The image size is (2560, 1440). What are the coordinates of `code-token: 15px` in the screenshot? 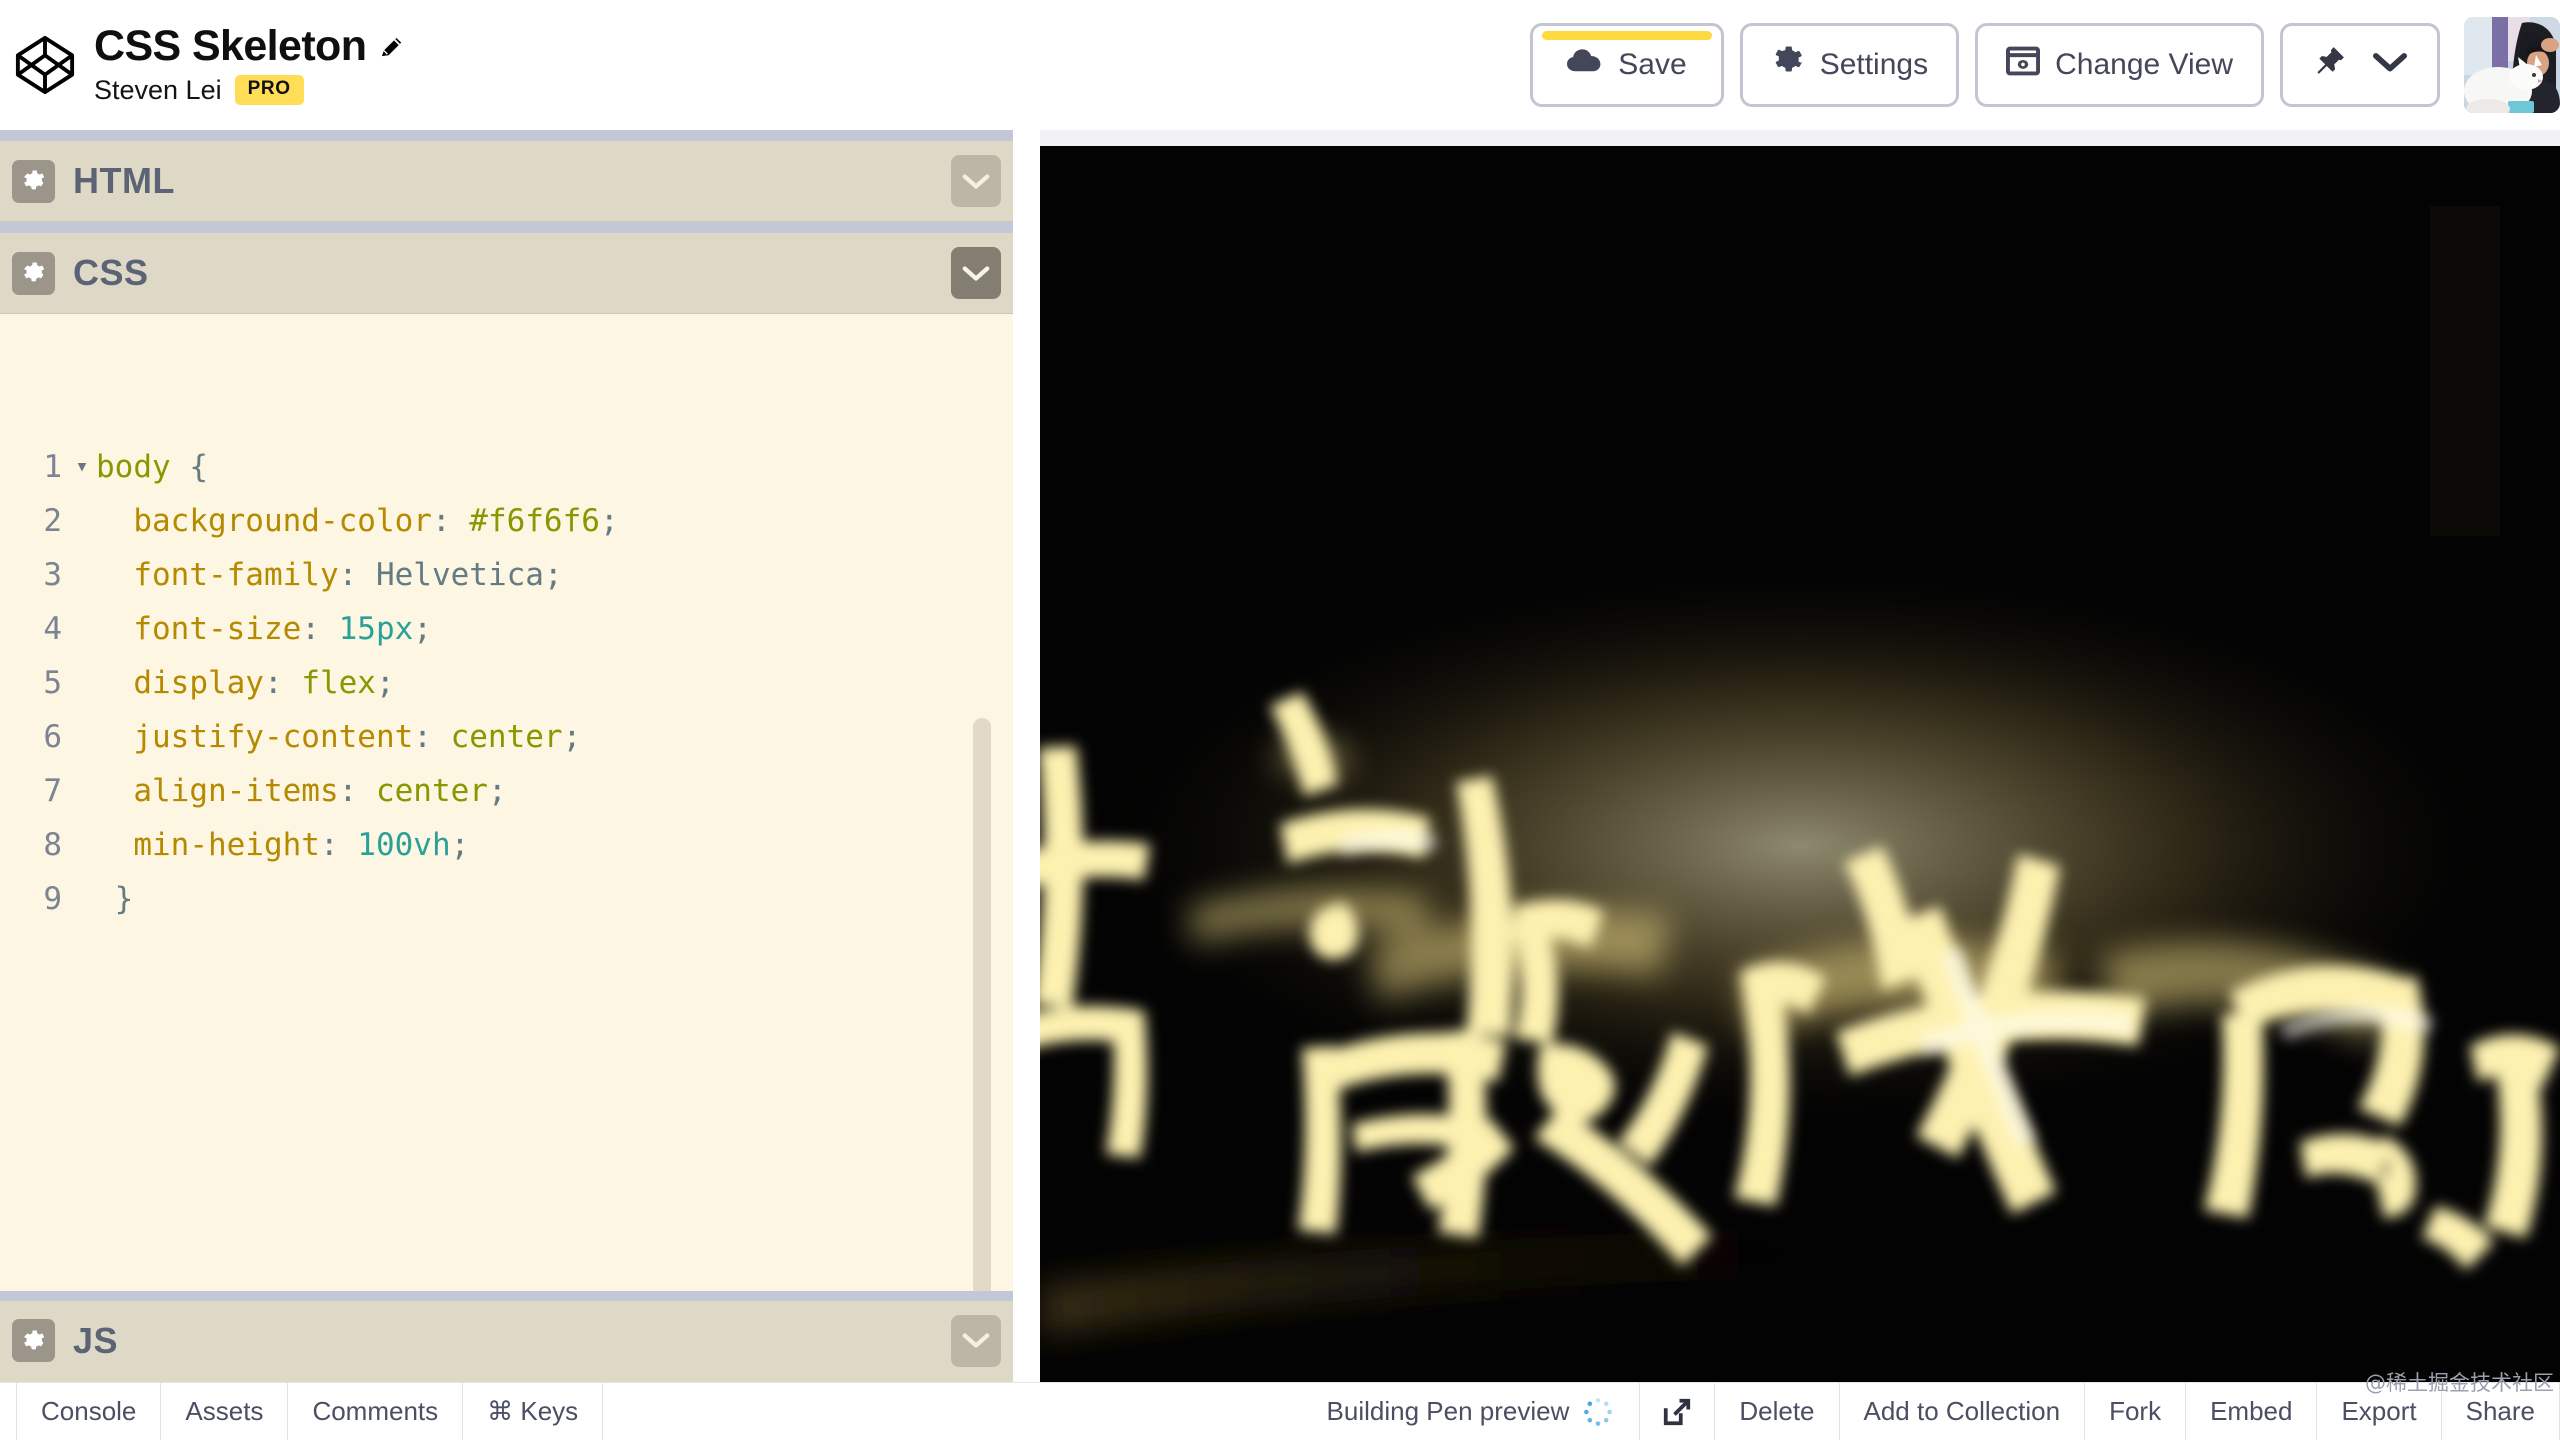 It's located at (376, 629).